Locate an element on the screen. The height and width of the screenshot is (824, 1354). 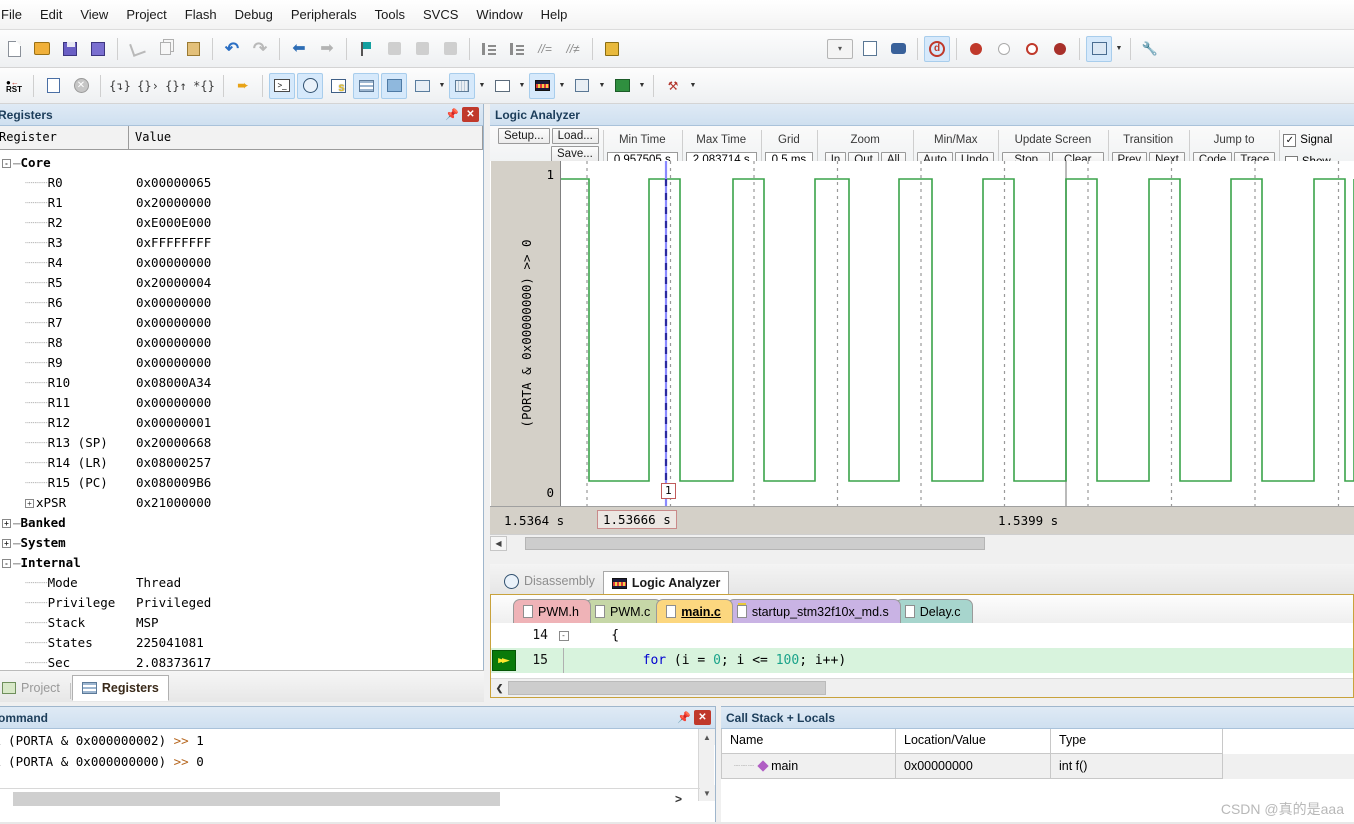
register-row: ┈┈┈R14 (LR) 0x08000257 is located at coordinates (241, 462).